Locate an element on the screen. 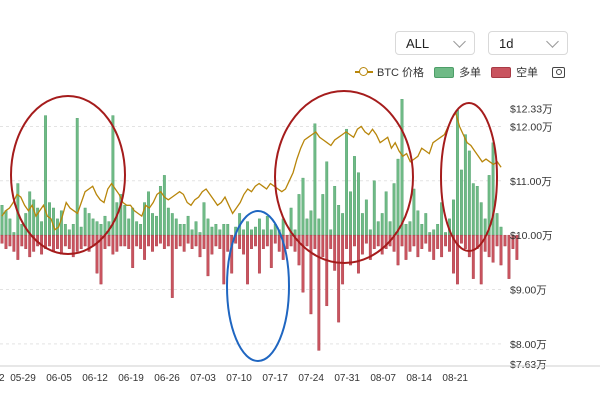  y-tick-label: $8.00万 is located at coordinates (528, 345).